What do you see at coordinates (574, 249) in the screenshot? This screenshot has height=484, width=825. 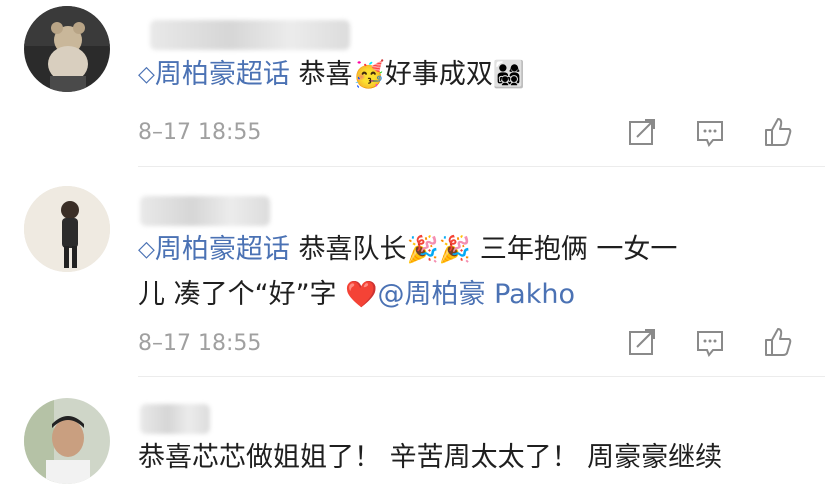 I see `text-segment: 三年抱俩 一女一` at bounding box center [574, 249].